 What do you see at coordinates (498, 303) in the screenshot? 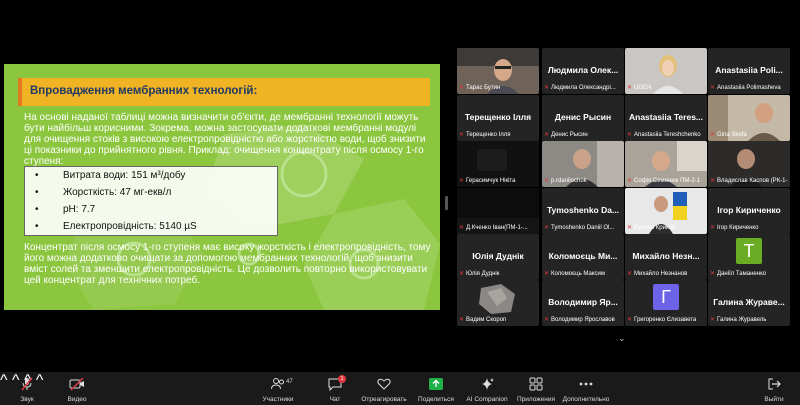
I see `participant-tile: ✕ Вадим Скороп` at bounding box center [498, 303].